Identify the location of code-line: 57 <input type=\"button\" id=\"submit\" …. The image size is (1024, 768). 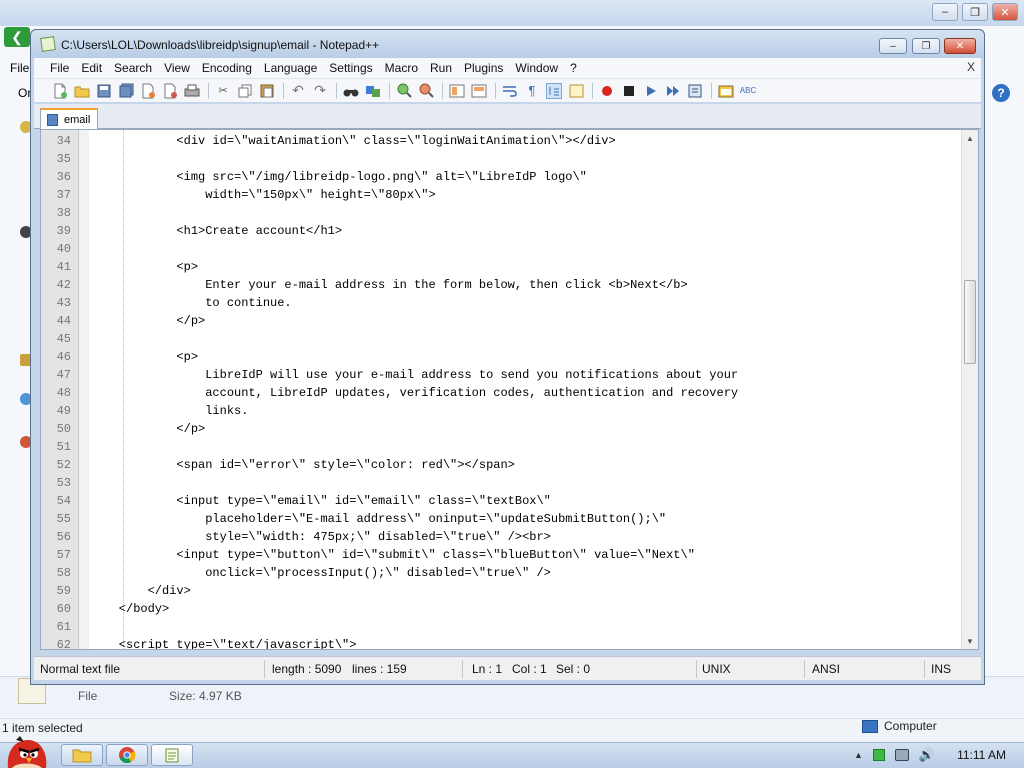
(501, 555).